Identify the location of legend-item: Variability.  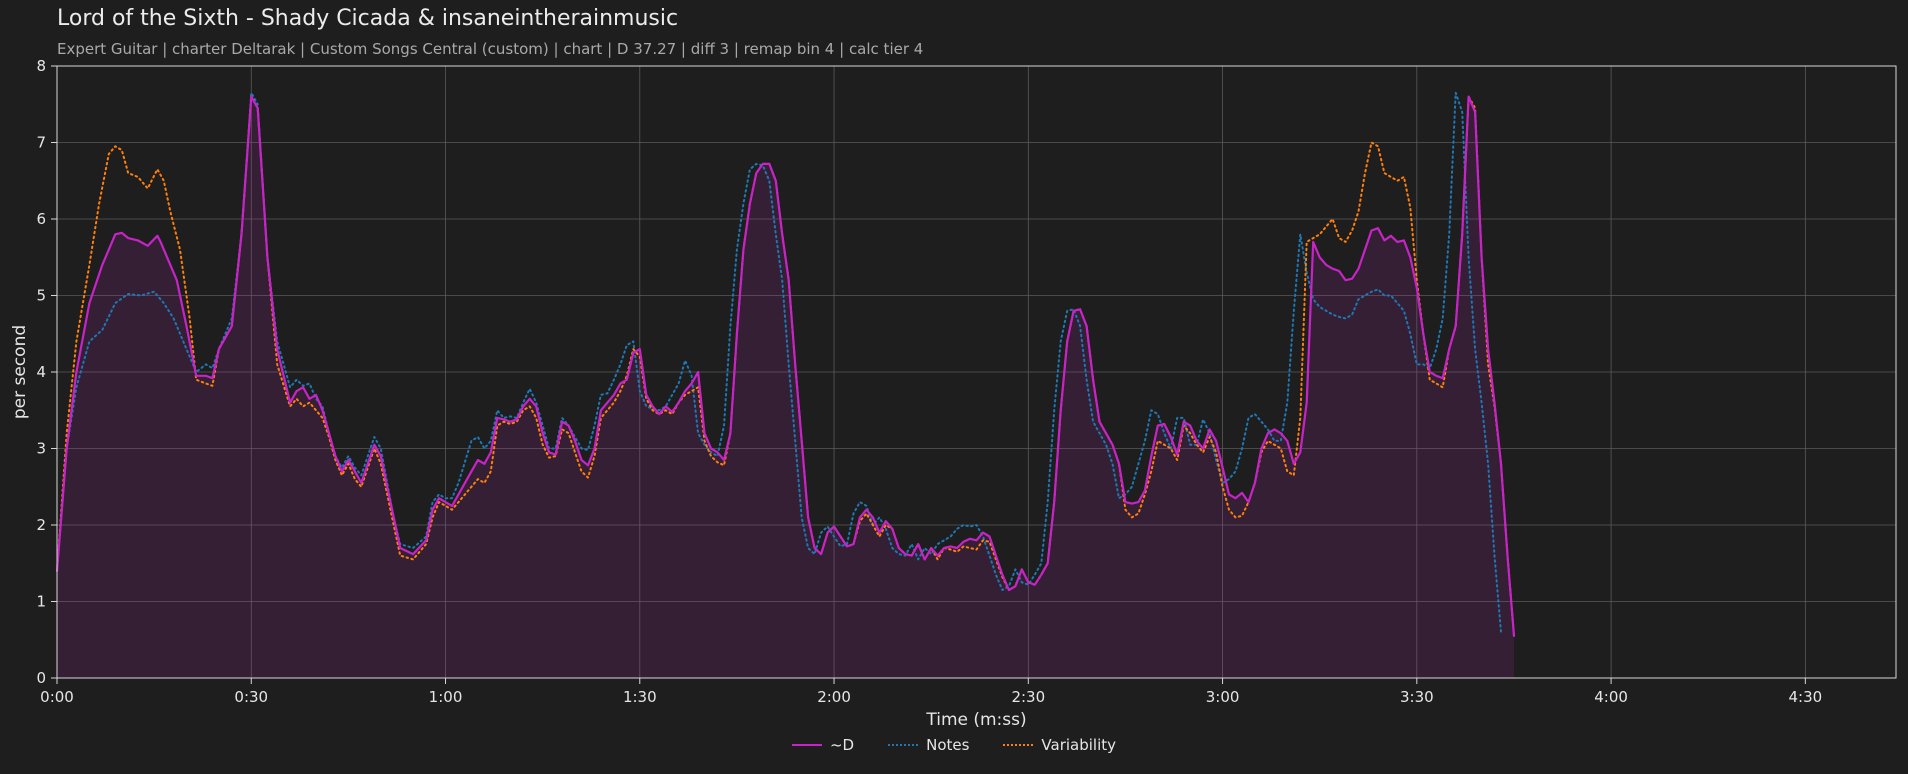
(1059, 745).